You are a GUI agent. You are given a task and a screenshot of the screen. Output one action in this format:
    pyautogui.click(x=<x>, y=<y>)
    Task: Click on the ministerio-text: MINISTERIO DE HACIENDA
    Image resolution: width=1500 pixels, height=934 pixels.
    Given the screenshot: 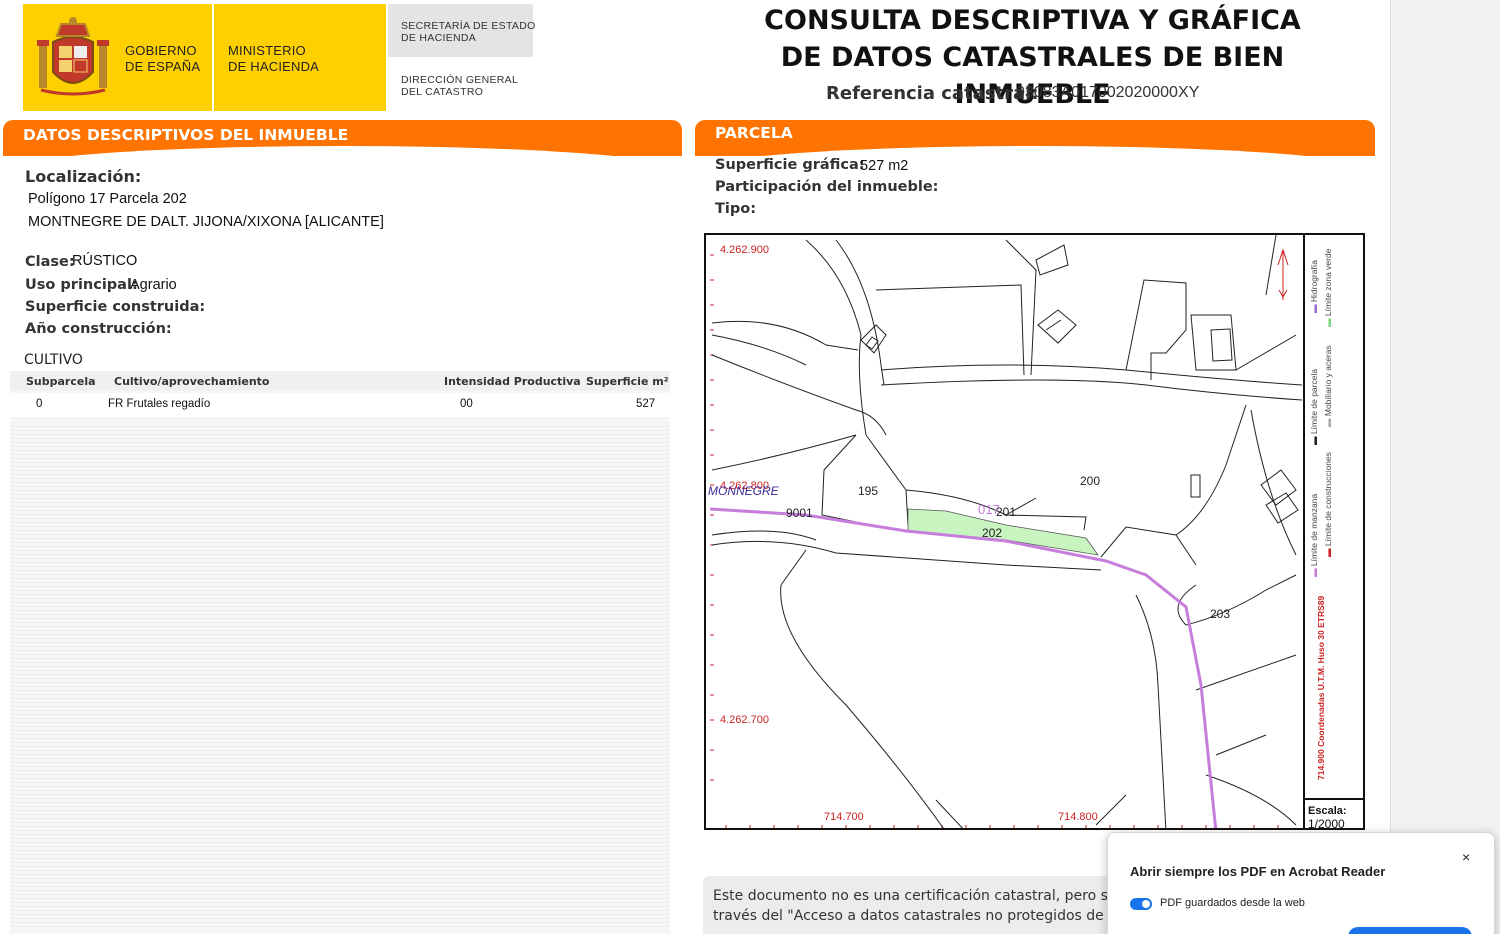 What is the action you would take?
    pyautogui.click(x=274, y=58)
    